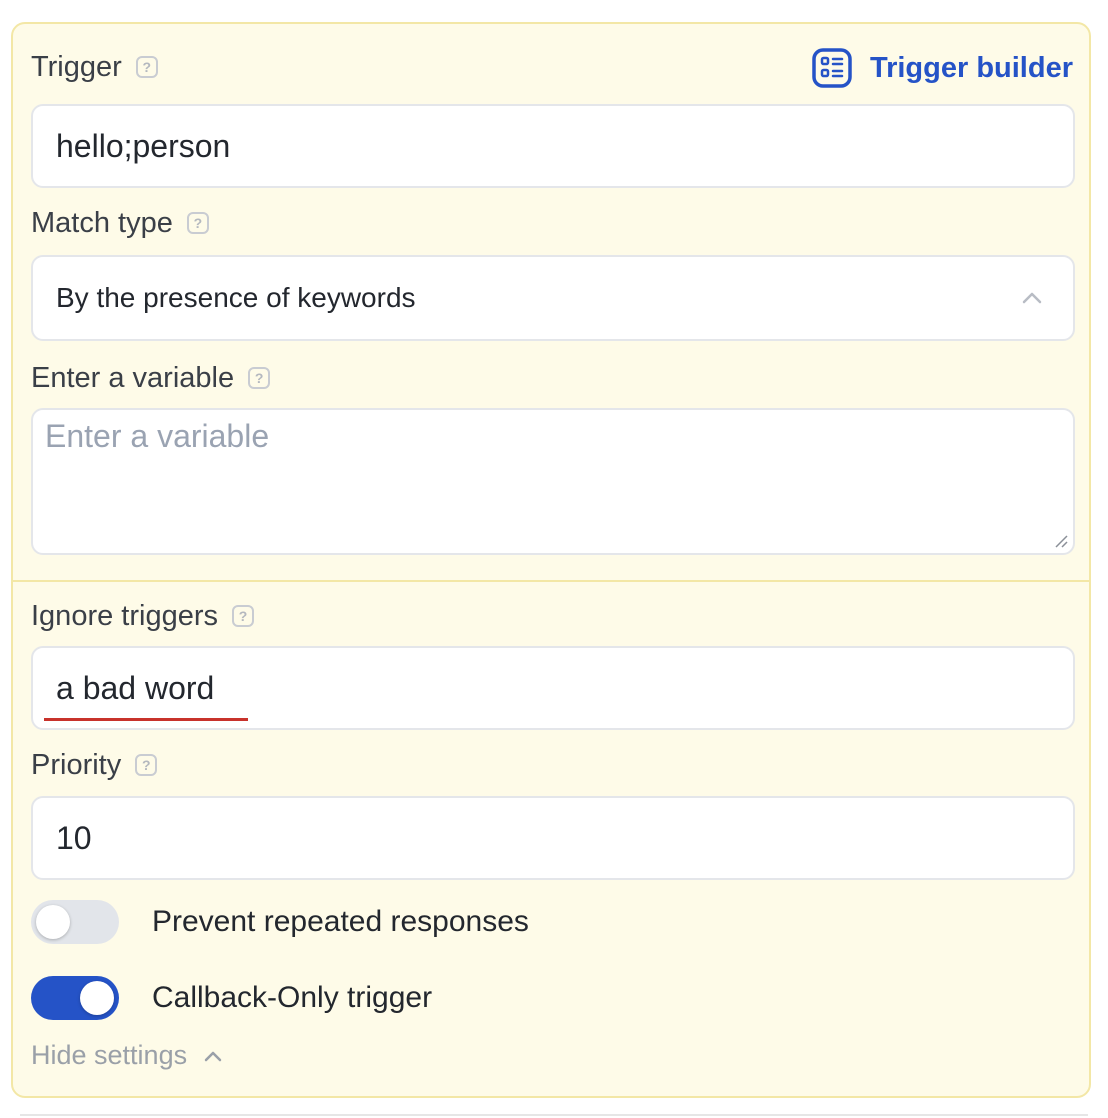 This screenshot has width=1108, height=1118. I want to click on priority-label: Priority, so click(76, 764).